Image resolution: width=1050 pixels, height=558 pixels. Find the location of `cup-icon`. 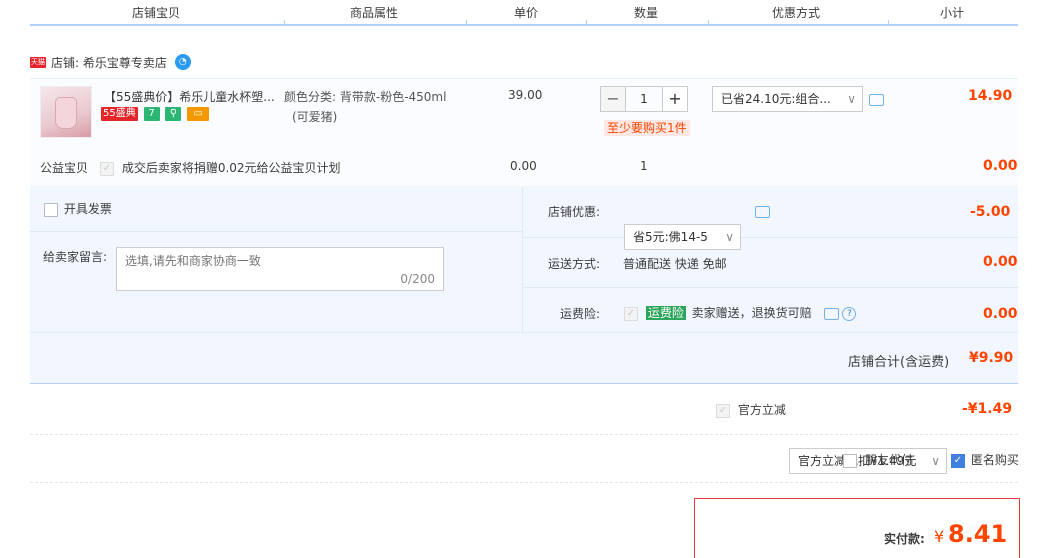

cup-icon is located at coordinates (66, 113).